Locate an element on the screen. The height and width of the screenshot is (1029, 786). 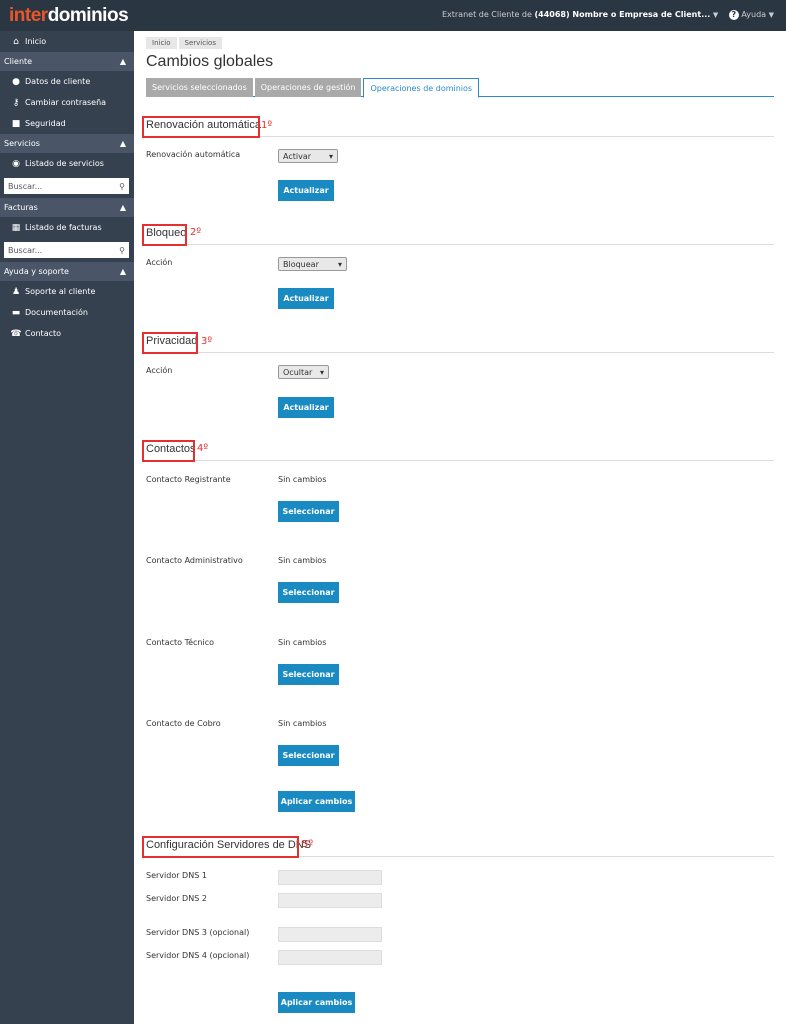
step-number: 2º is located at coordinates (196, 232).